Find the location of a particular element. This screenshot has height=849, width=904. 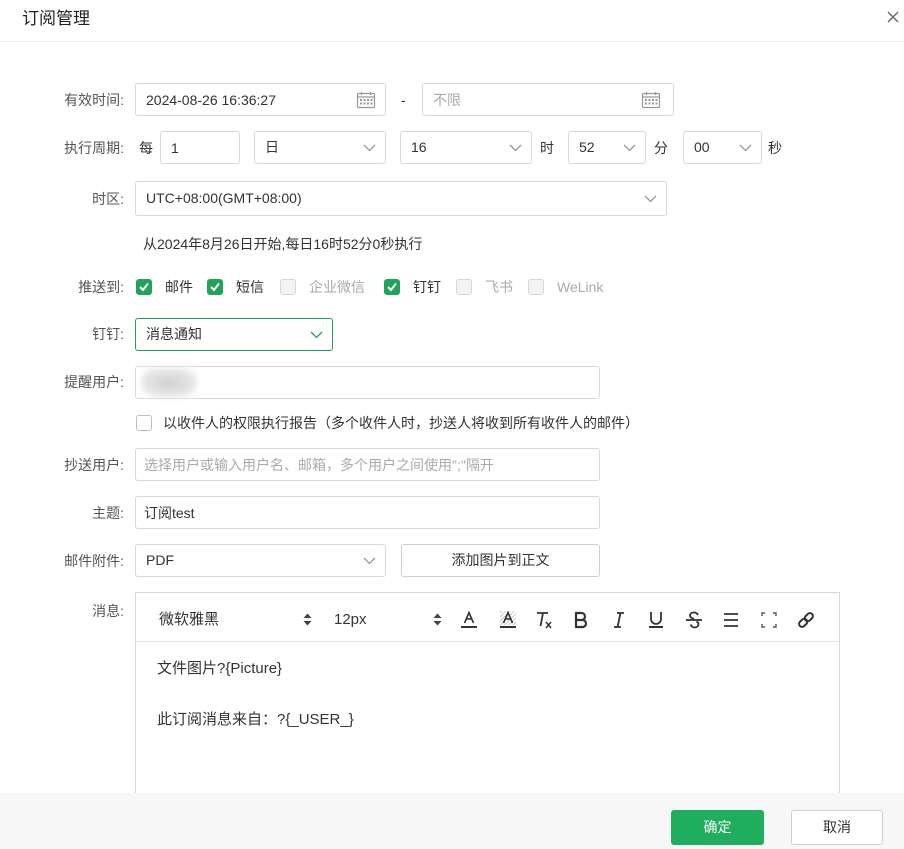

subject-label: 主题: is located at coordinates (108, 513).